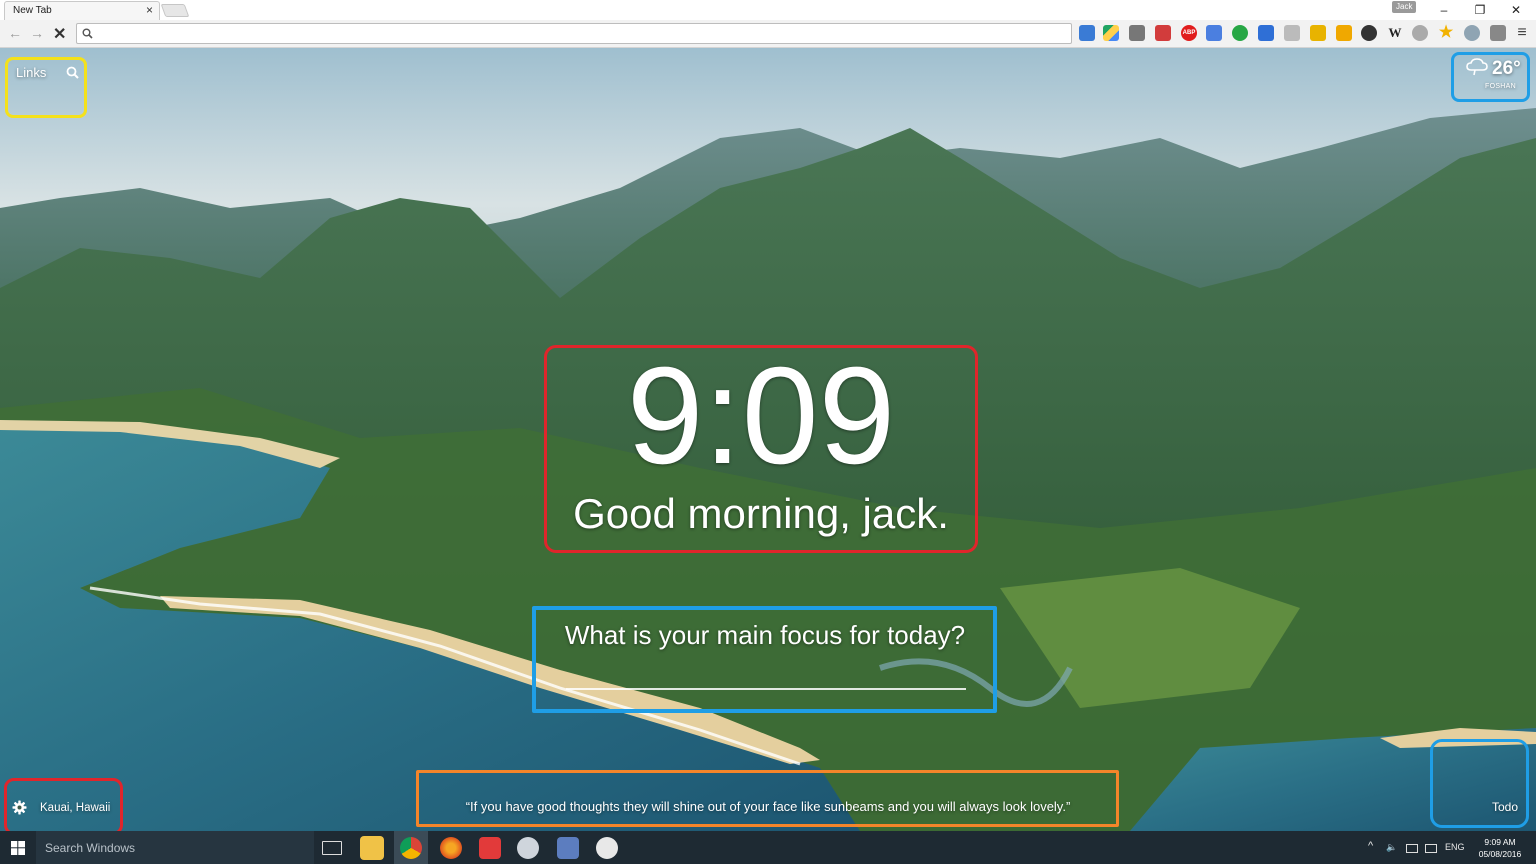 This screenshot has width=1536, height=864. What do you see at coordinates (1404, 7) in the screenshot?
I see `profile-badge: Jack` at bounding box center [1404, 7].